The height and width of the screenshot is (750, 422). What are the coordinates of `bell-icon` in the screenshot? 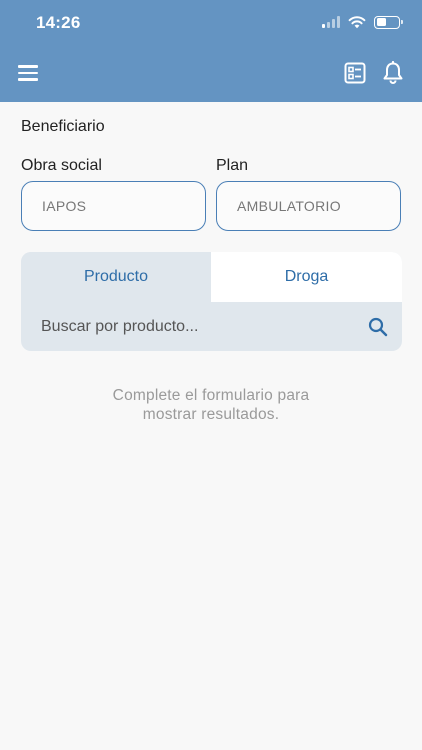 It's located at (393, 73).